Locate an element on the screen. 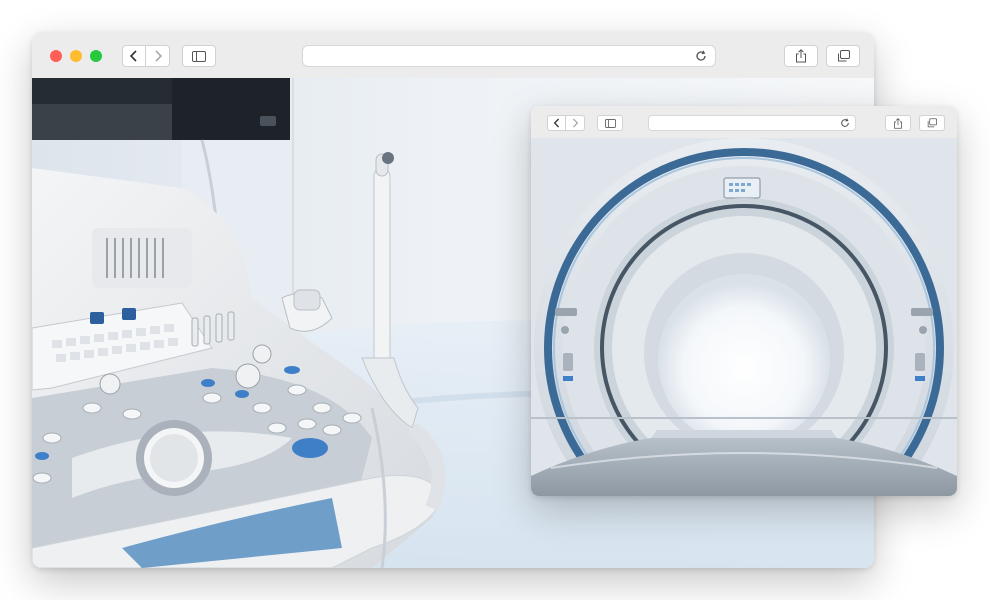 The width and height of the screenshot is (990, 600). minimize-window-button is located at coordinates (76, 56).